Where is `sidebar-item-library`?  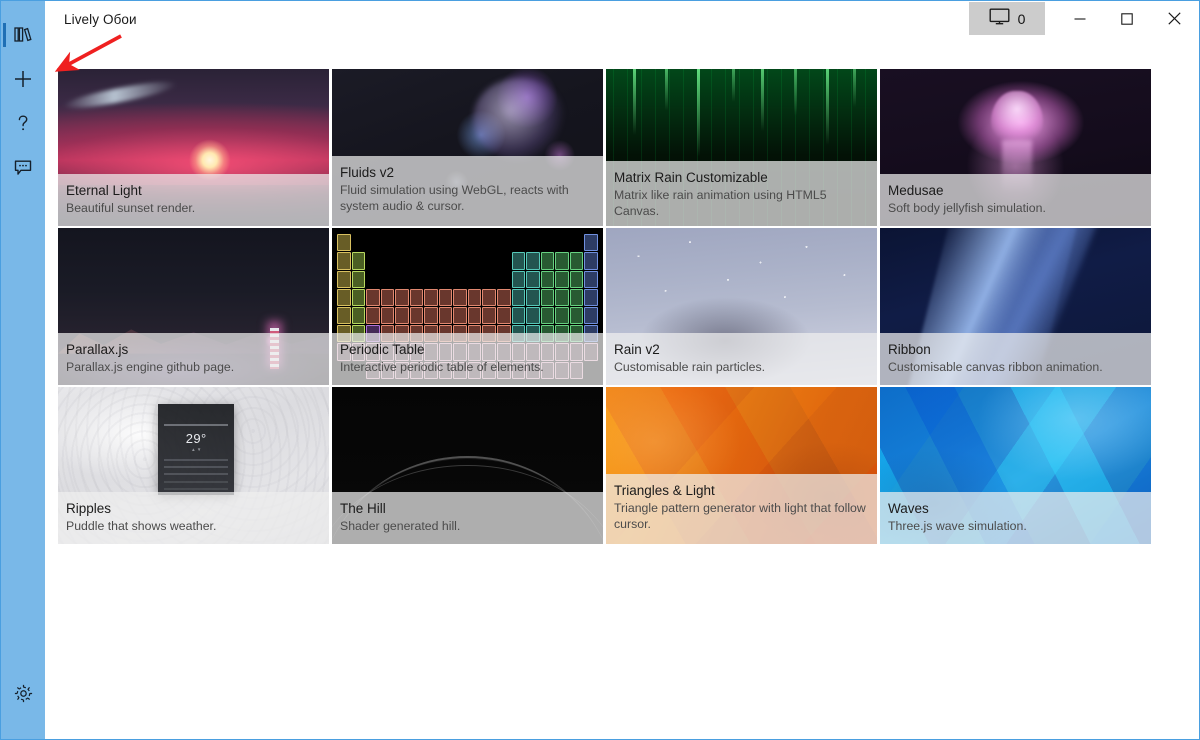 sidebar-item-library is located at coordinates (23, 35).